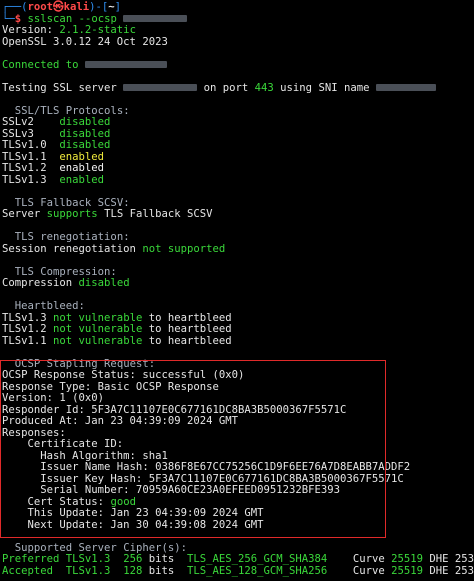 The width and height of the screenshot is (474, 581). What do you see at coordinates (114, 248) in the screenshot?
I see `renegotiation-line: Session renegotiation not supported` at bounding box center [114, 248].